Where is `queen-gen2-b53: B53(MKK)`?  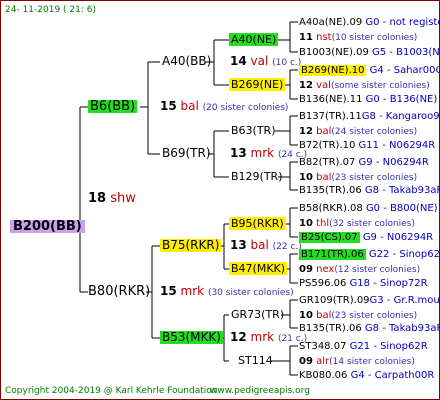
queen-gen2-b53: B53(MKK) is located at coordinates (191, 337).